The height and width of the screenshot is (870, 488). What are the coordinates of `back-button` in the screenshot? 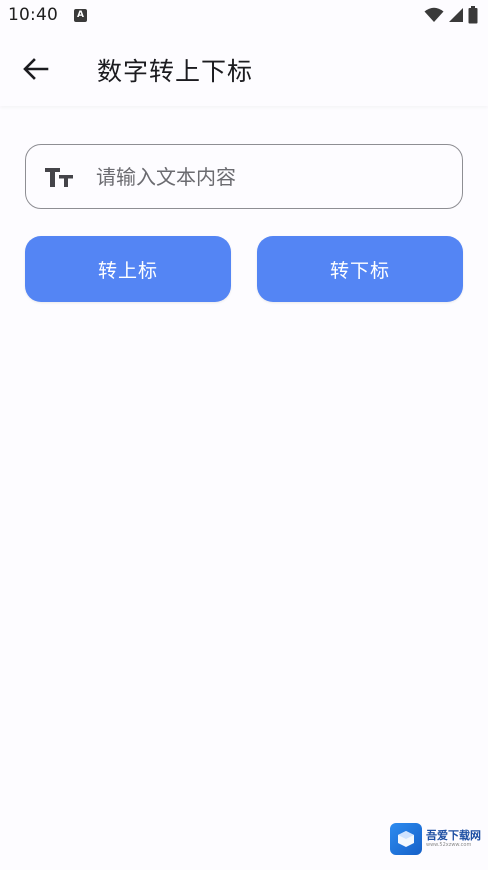 It's located at (36, 69).